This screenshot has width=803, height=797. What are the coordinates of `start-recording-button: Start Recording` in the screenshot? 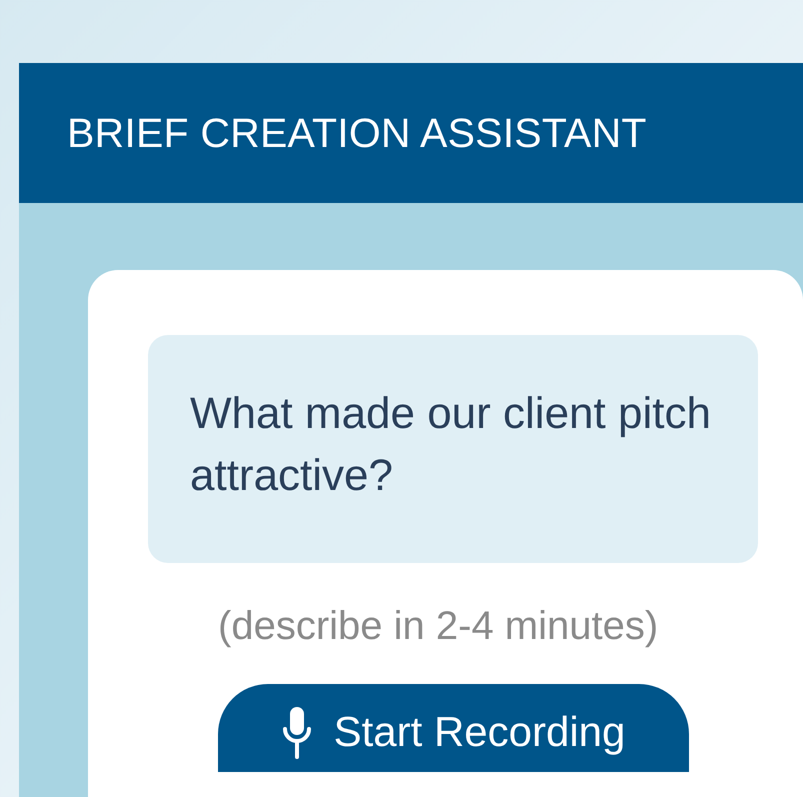 It's located at (453, 728).